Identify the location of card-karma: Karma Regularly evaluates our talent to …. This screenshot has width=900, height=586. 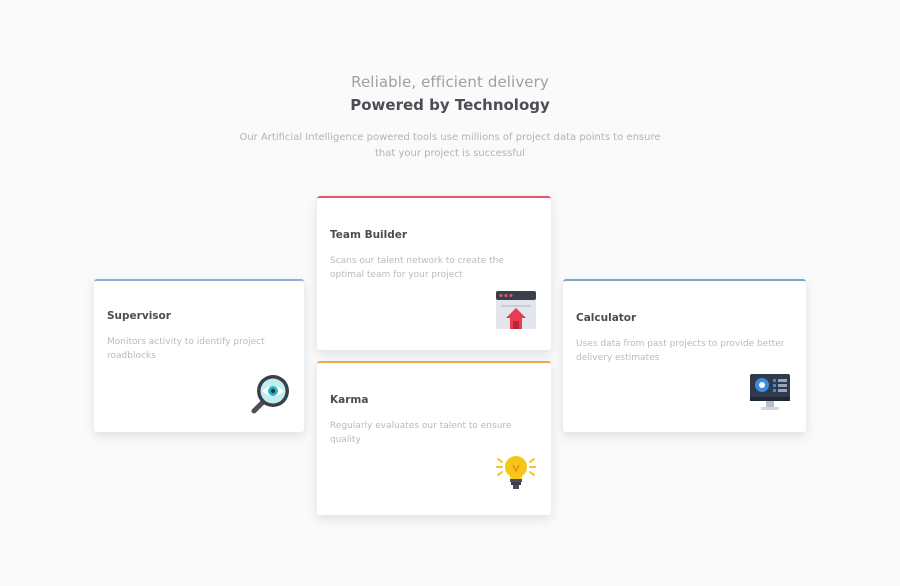
(434, 438).